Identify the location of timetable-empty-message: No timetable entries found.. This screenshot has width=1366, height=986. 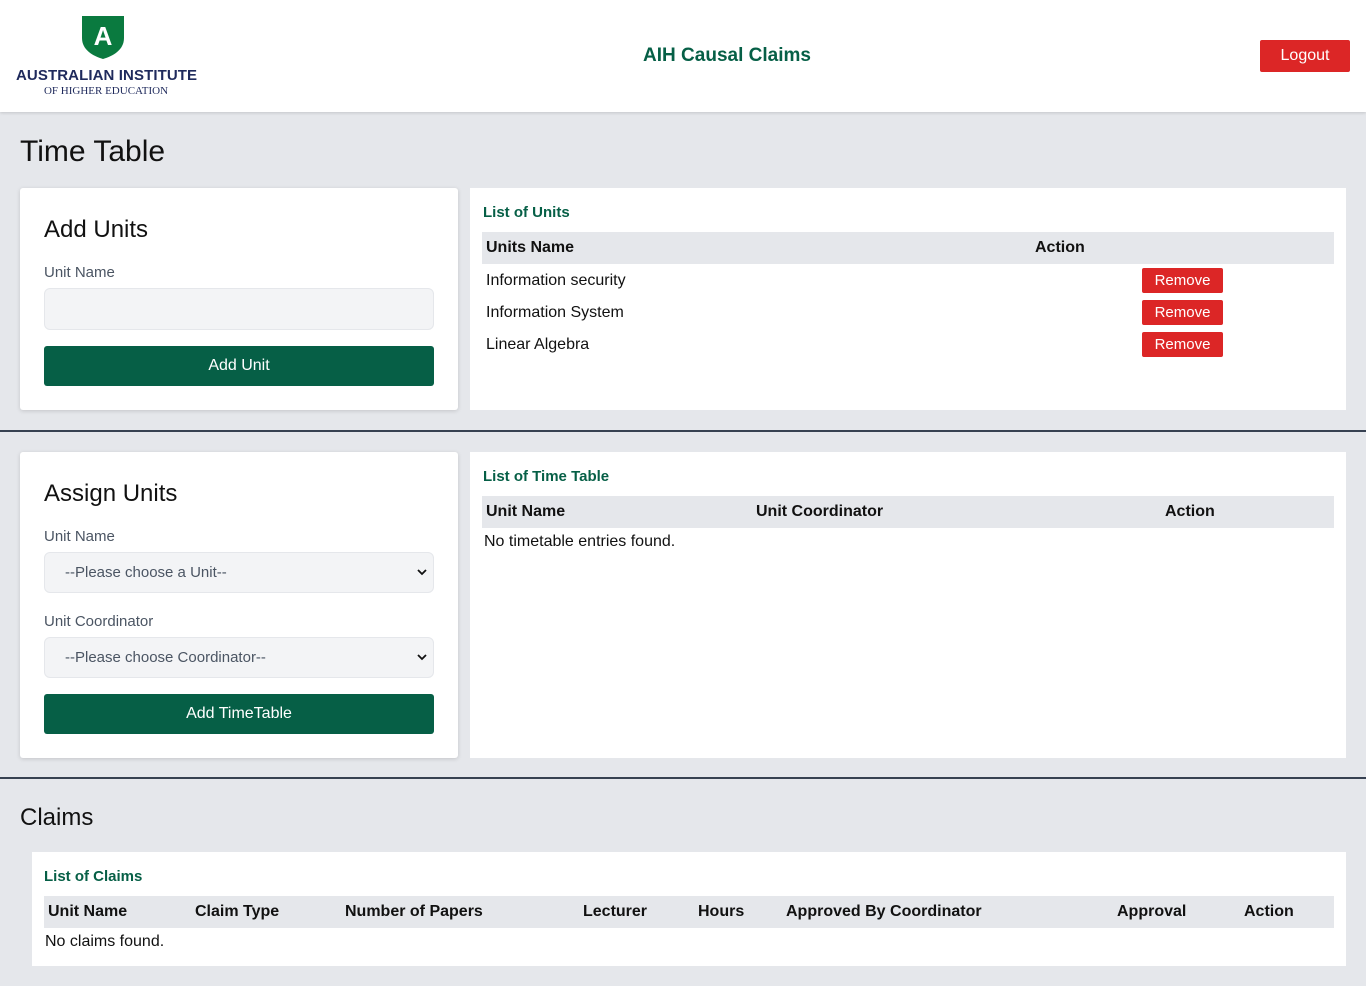
(580, 541).